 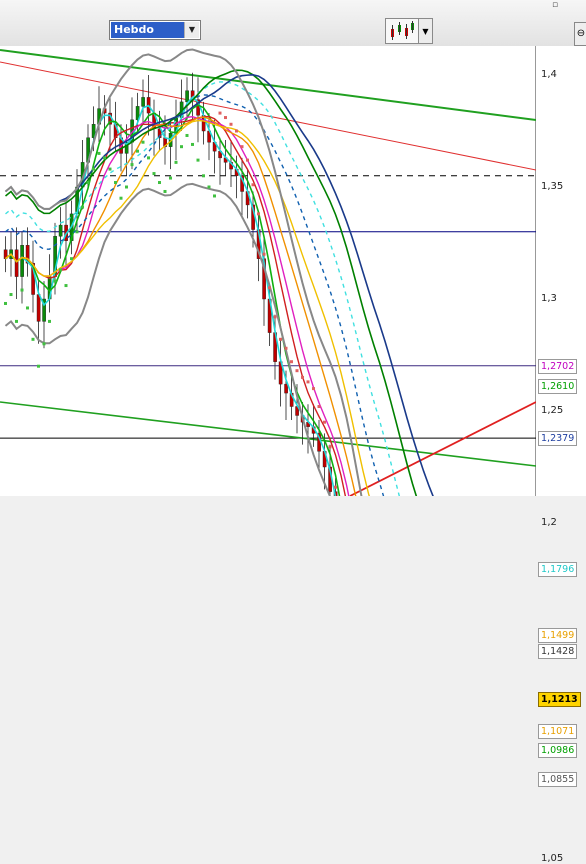 What do you see at coordinates (558, 780) in the screenshot?
I see `price-tag: 1,0855` at bounding box center [558, 780].